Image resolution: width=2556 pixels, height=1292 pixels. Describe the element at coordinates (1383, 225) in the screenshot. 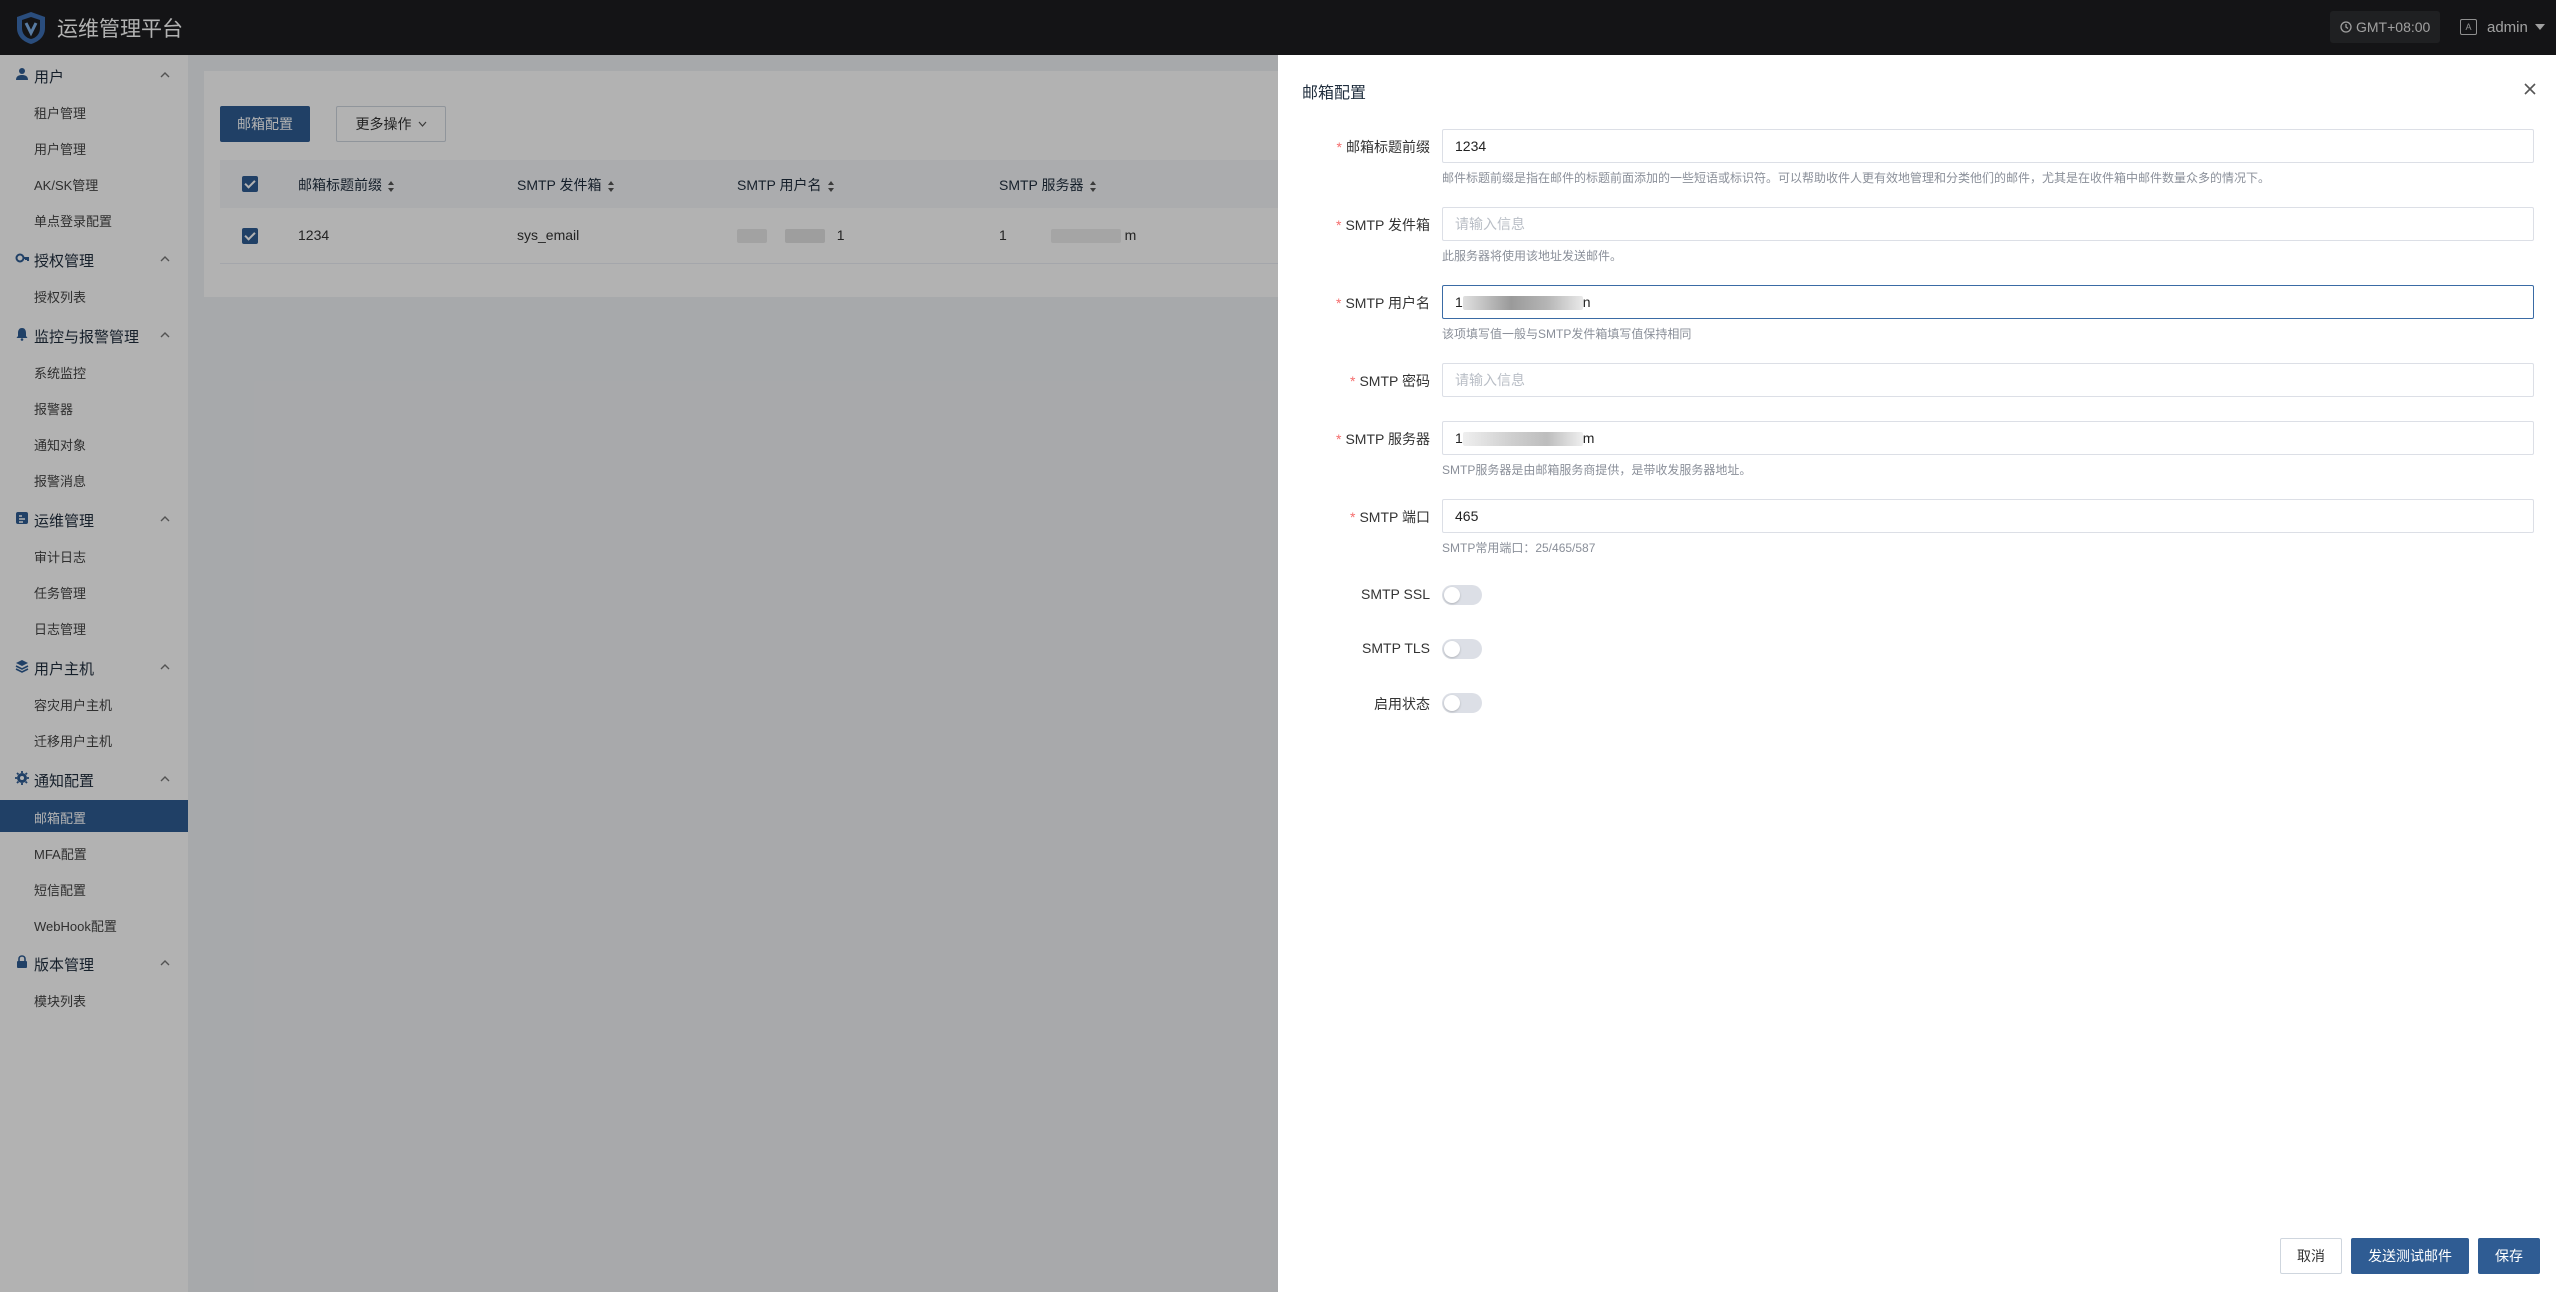

I see `field-label-sender: * SMTP 发件箱` at that location.